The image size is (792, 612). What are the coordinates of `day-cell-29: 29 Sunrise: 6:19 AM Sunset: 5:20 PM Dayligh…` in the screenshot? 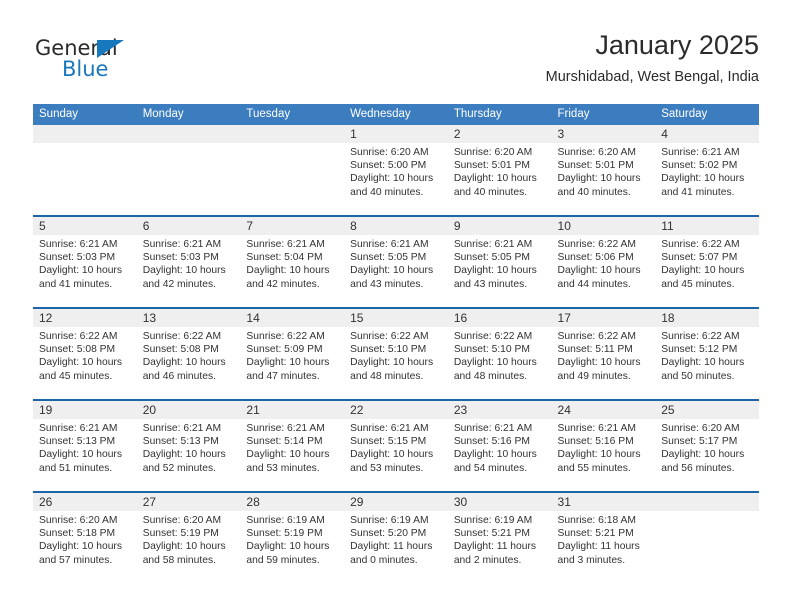 It's located at (396, 538).